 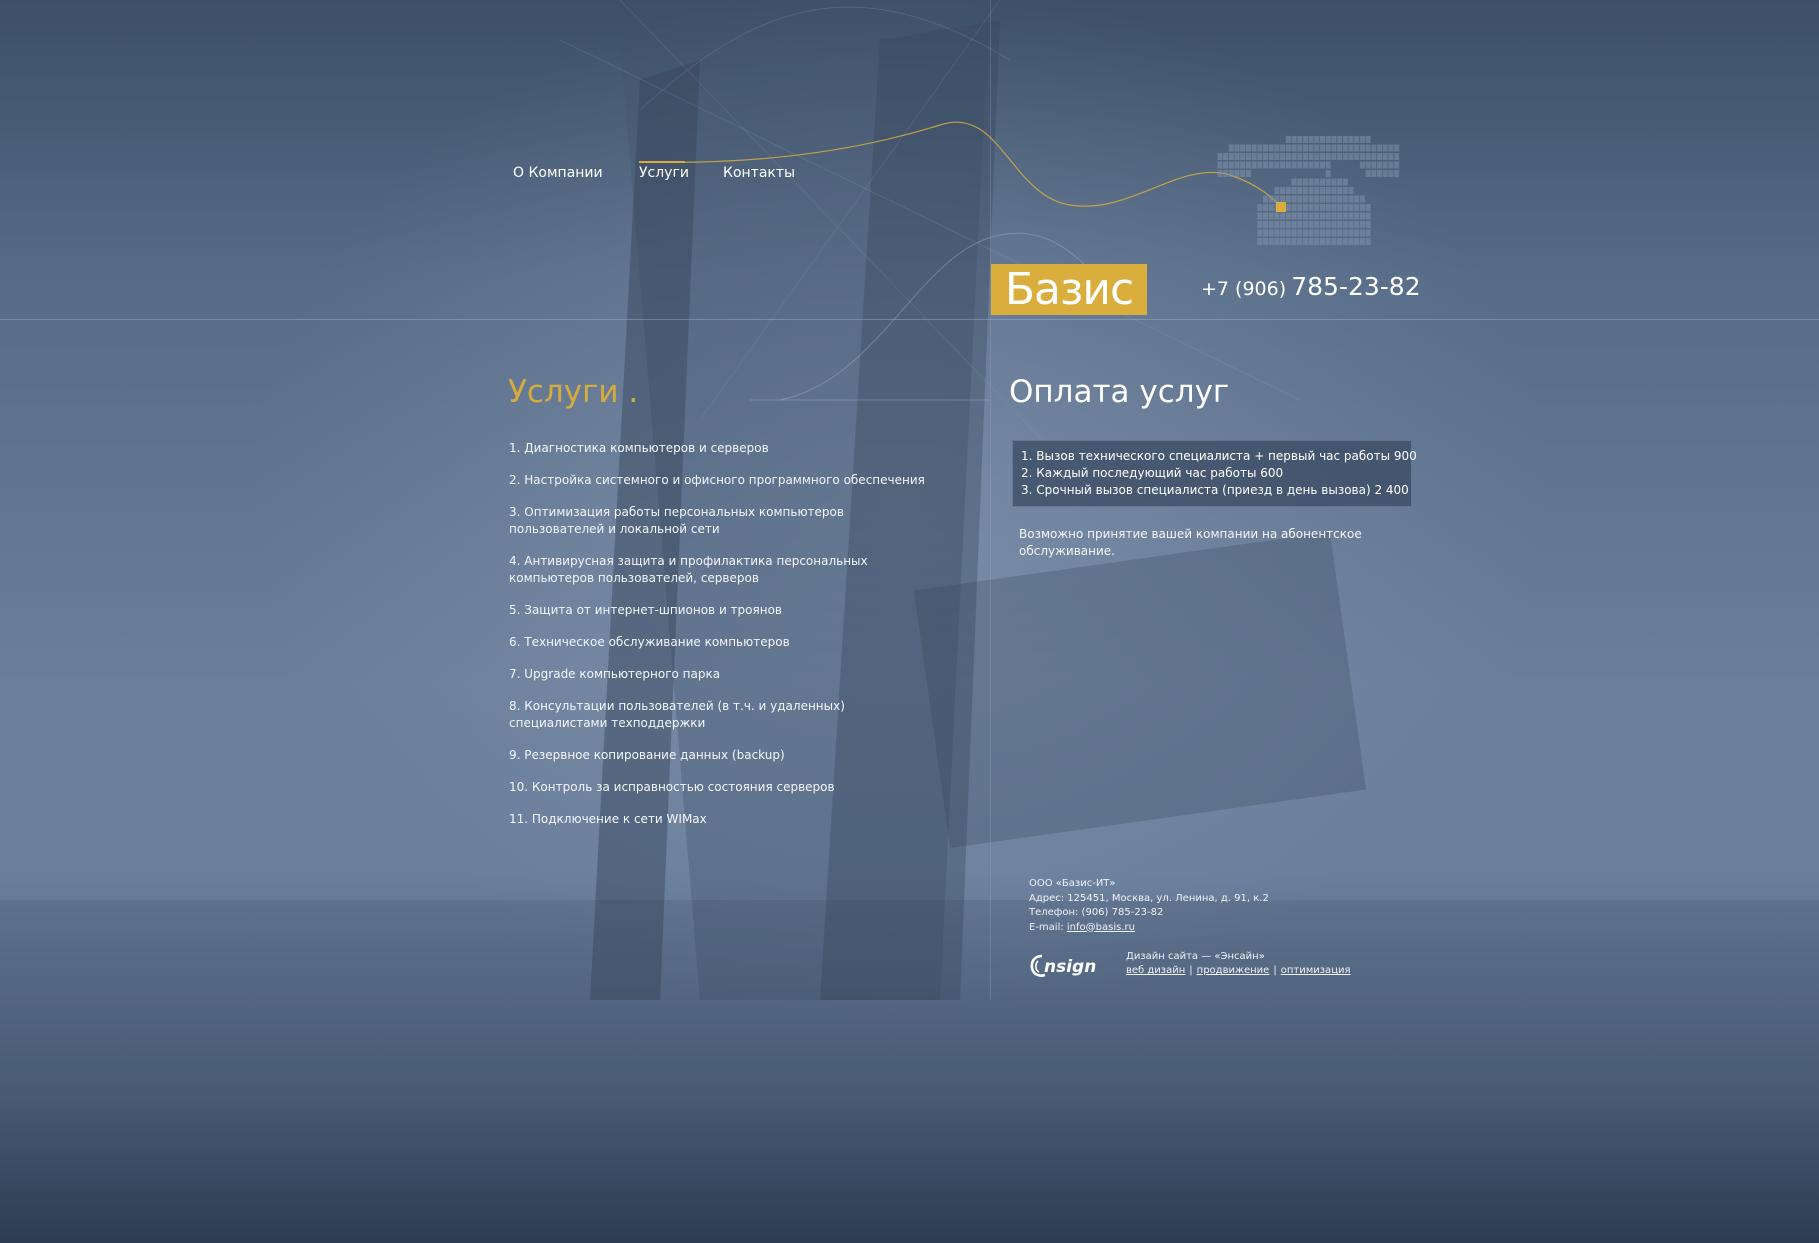 I want to click on service-item: 5. Защита от интернет-шпионов и троянов, so click(x=645, y=610).